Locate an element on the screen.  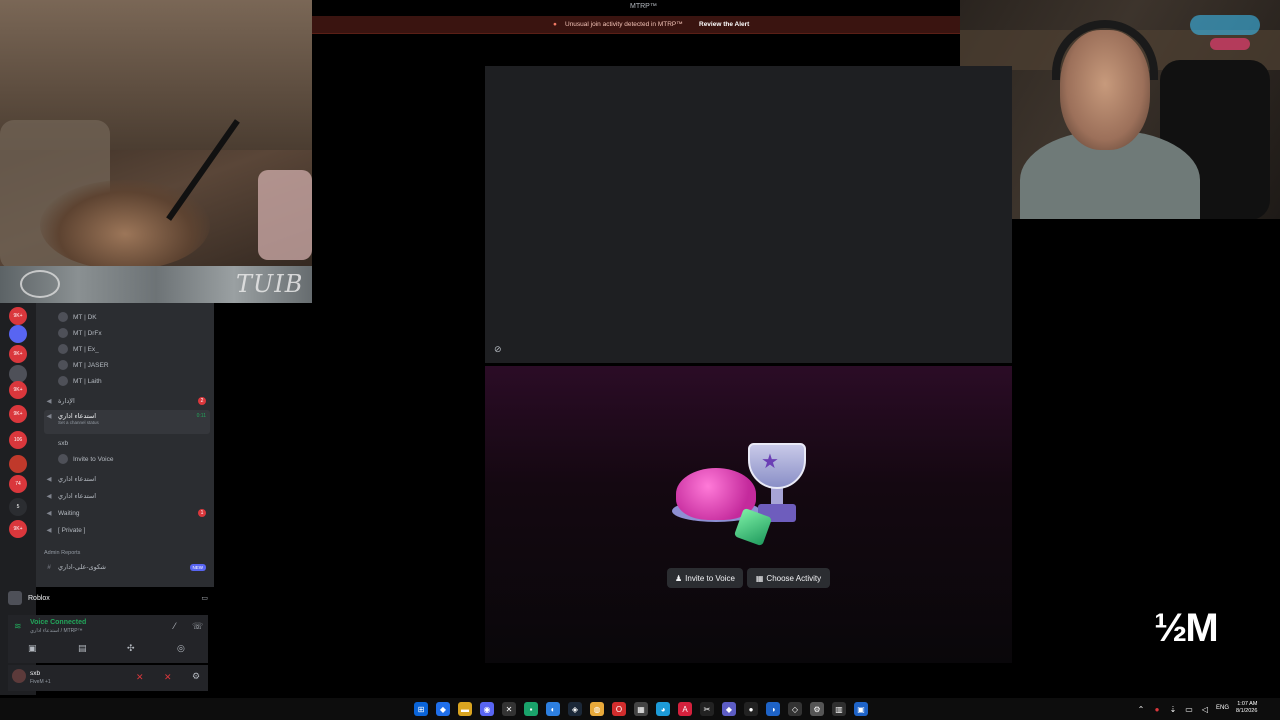
voice-user-name: MT | DK is located at coordinates (85, 317).